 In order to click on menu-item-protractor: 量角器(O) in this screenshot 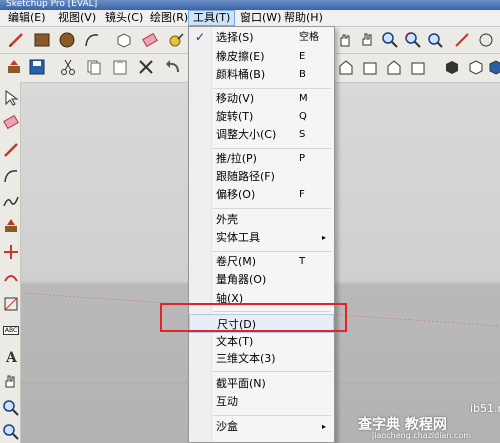, I will do `click(261, 279)`.